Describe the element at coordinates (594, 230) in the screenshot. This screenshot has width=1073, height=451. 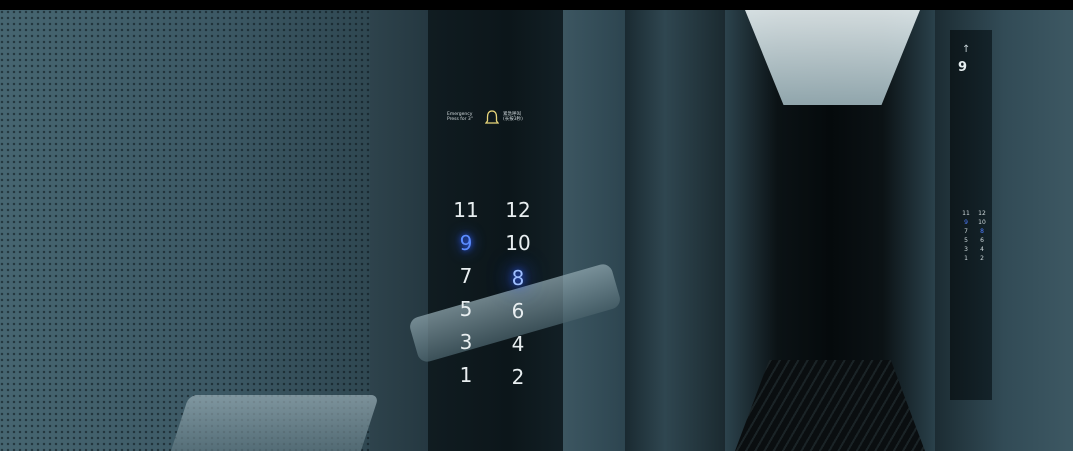
I see `panel-side-column` at that location.